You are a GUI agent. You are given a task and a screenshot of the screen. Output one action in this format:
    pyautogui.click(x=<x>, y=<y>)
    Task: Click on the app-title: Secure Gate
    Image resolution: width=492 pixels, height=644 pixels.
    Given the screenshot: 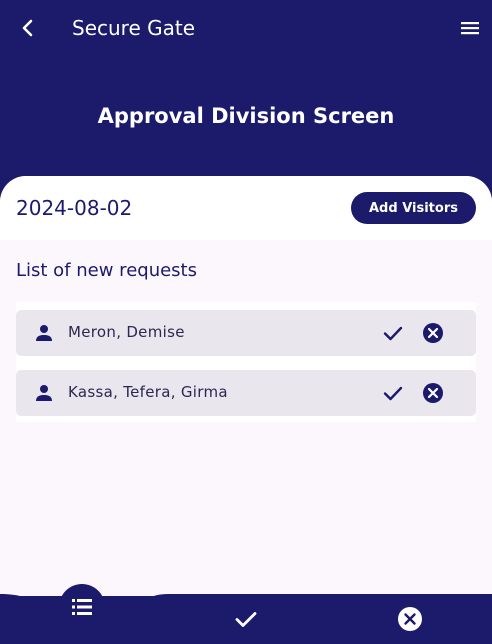 What is the action you would take?
    pyautogui.click(x=134, y=28)
    